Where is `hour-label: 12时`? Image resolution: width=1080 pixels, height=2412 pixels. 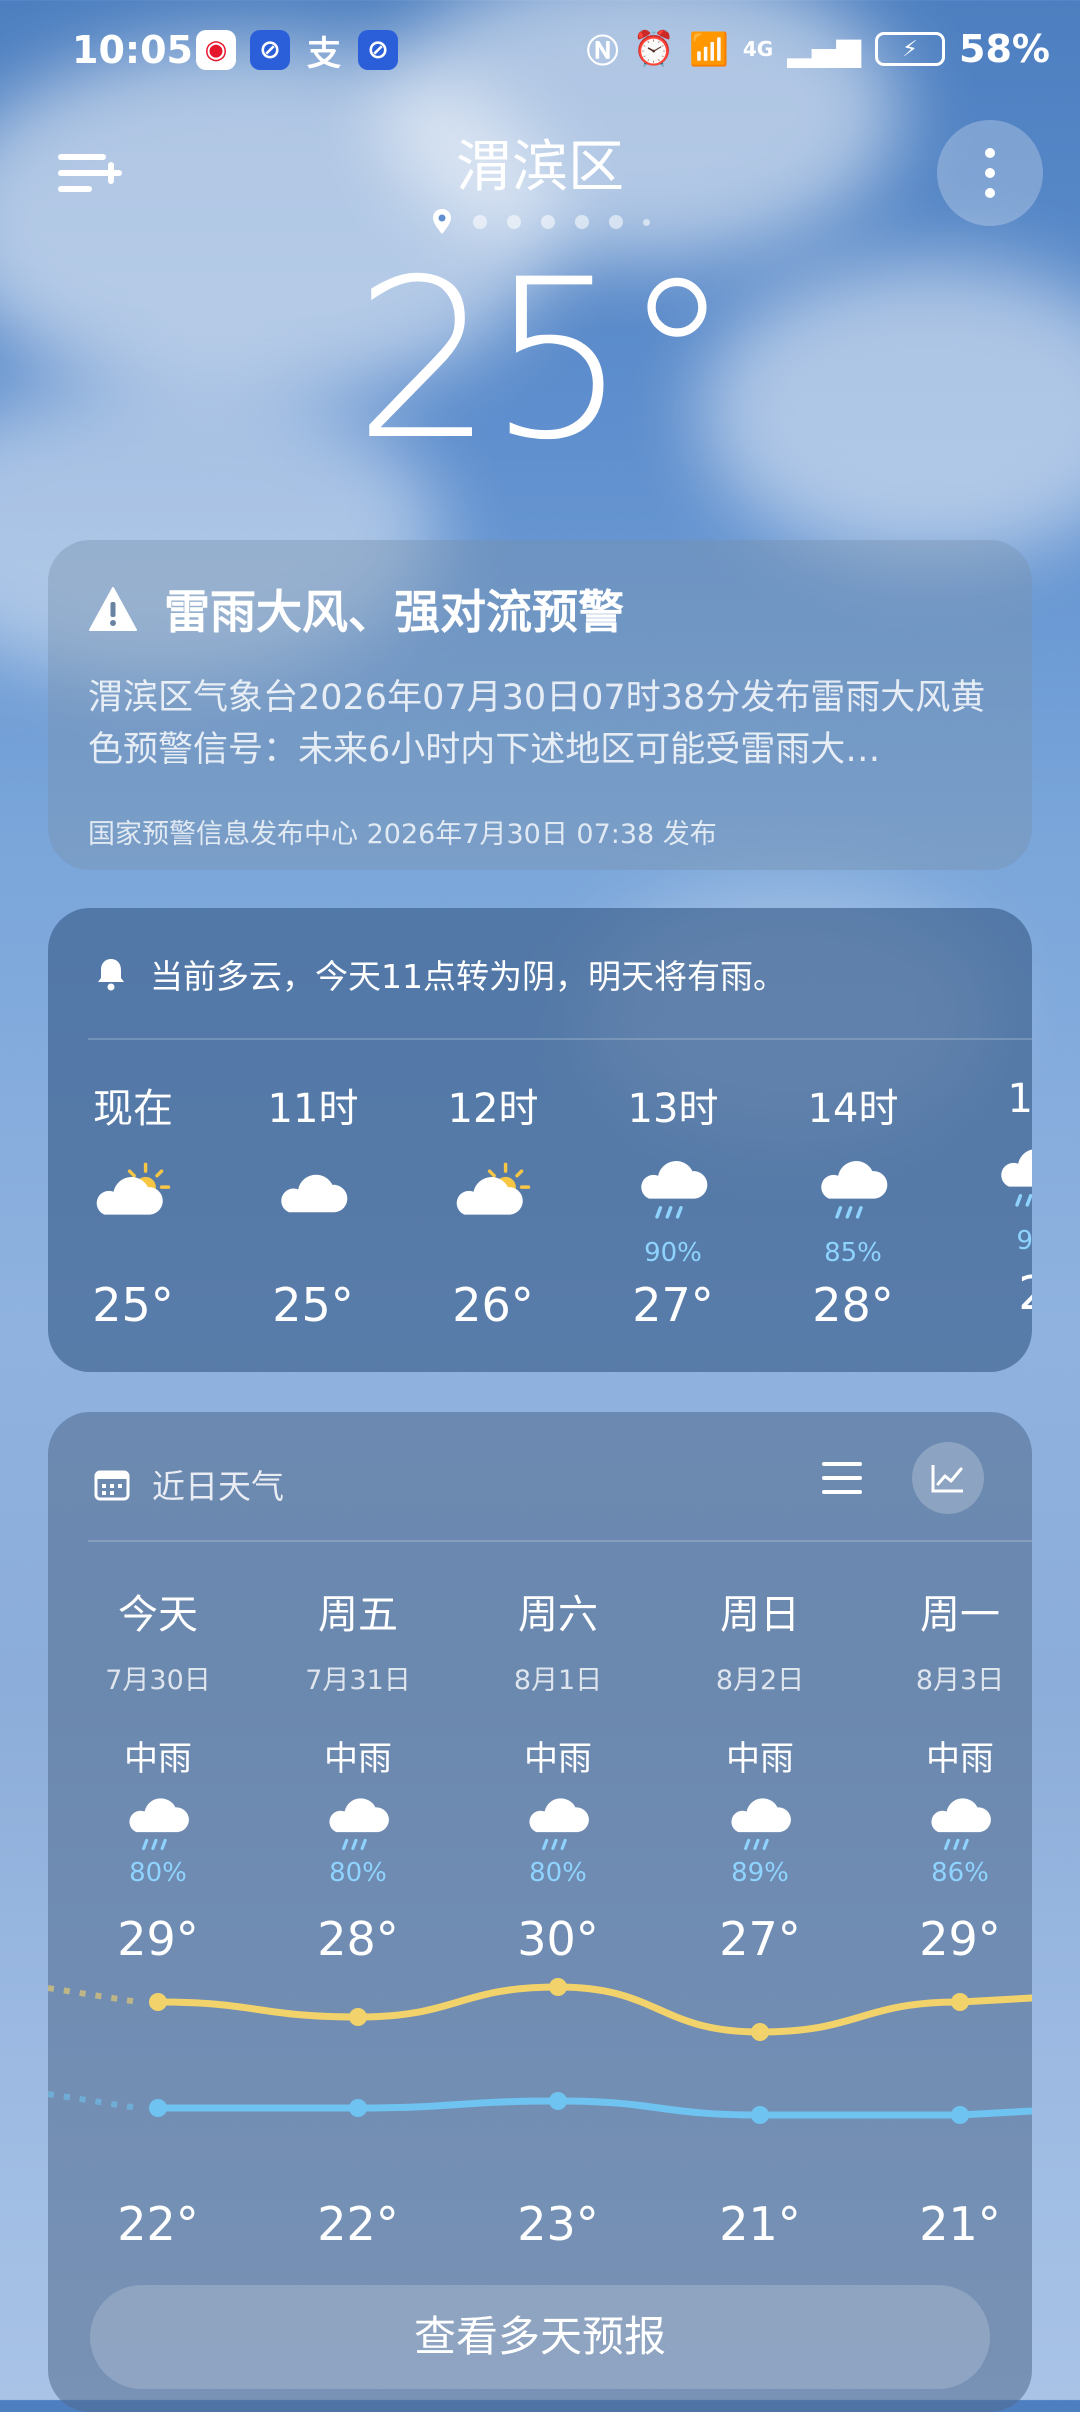
hour-label: 12时 is located at coordinates (493, 1109).